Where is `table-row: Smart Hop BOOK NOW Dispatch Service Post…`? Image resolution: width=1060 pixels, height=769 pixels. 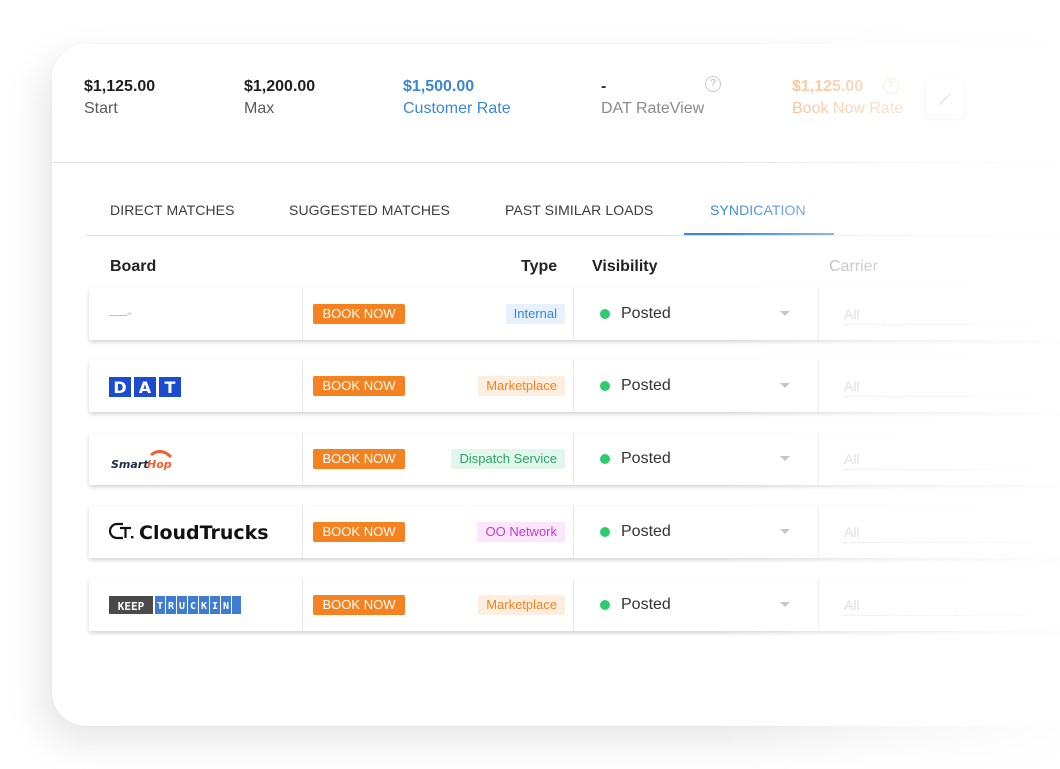 table-row: Smart Hop BOOK NOW Dispatch Service Post… is located at coordinates (574, 459).